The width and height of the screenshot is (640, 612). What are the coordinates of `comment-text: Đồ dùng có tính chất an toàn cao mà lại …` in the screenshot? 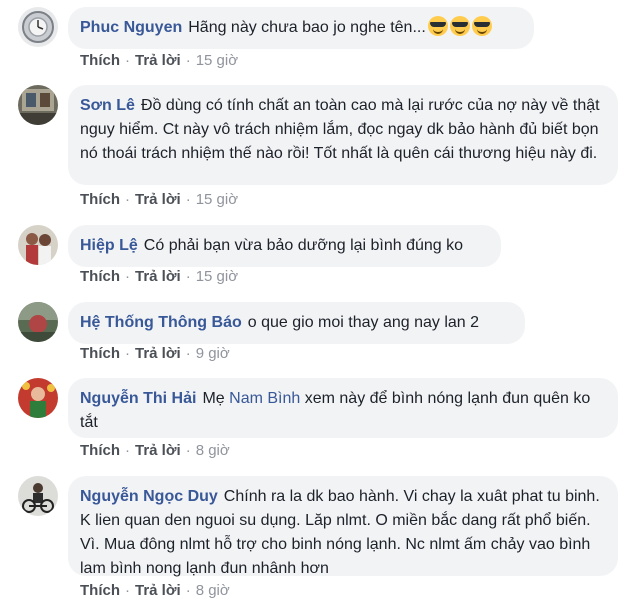 It's located at (340, 129).